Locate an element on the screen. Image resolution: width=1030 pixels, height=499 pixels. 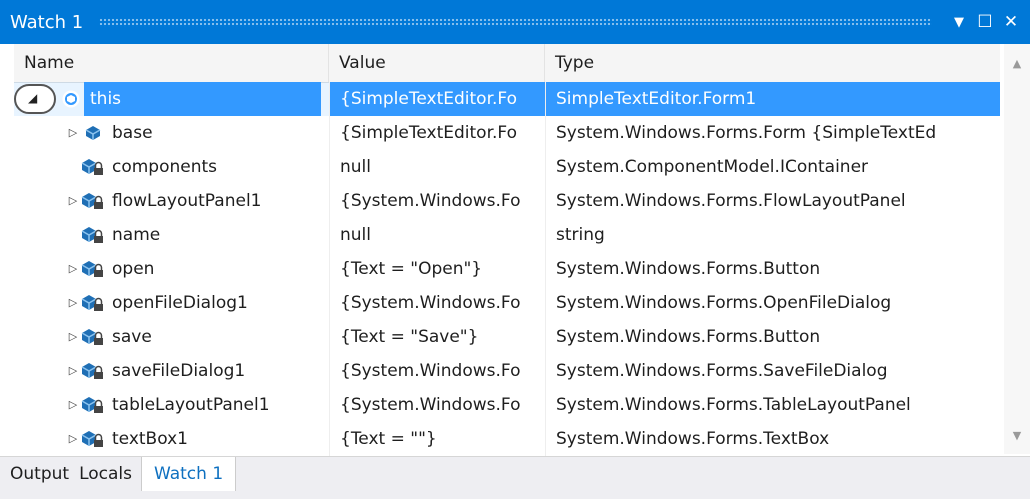
name-cell: ▷ saveFileDialog1 is located at coordinates (171, 371).